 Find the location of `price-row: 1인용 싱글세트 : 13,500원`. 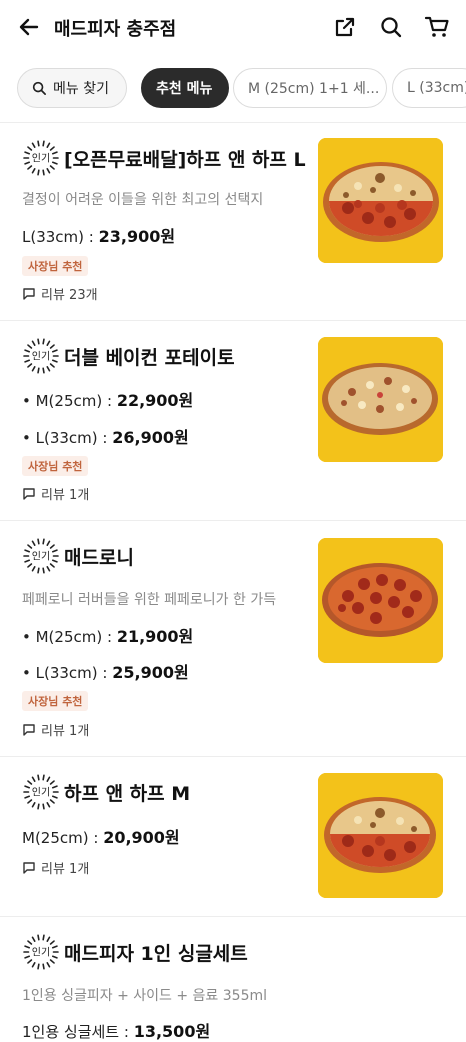

price-row: 1인용 싱글세트 : 13,500원 is located at coordinates (116, 1030).